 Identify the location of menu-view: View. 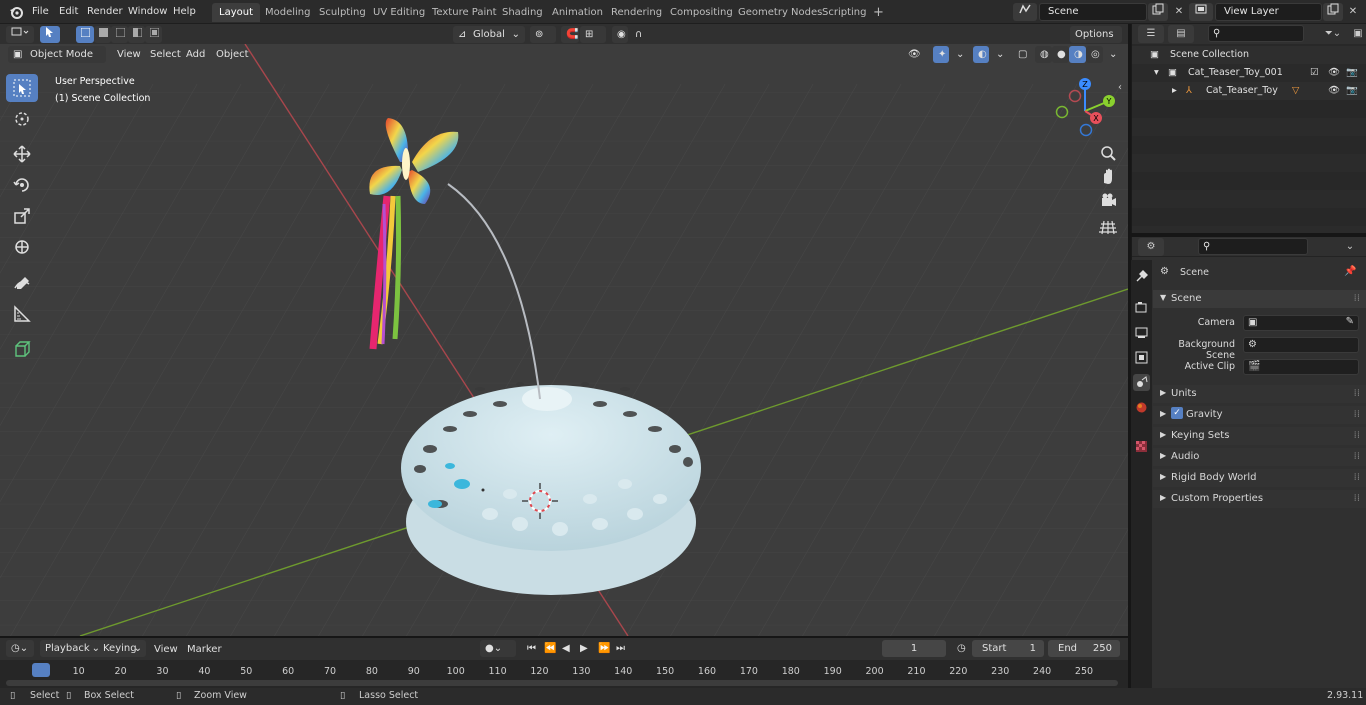
(129, 54).